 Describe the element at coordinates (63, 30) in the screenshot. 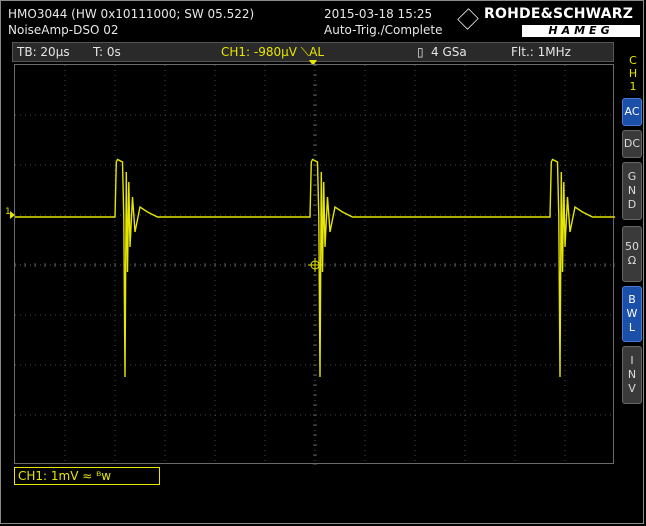

I see `file-name: NoiseAmp-DSO 02` at that location.